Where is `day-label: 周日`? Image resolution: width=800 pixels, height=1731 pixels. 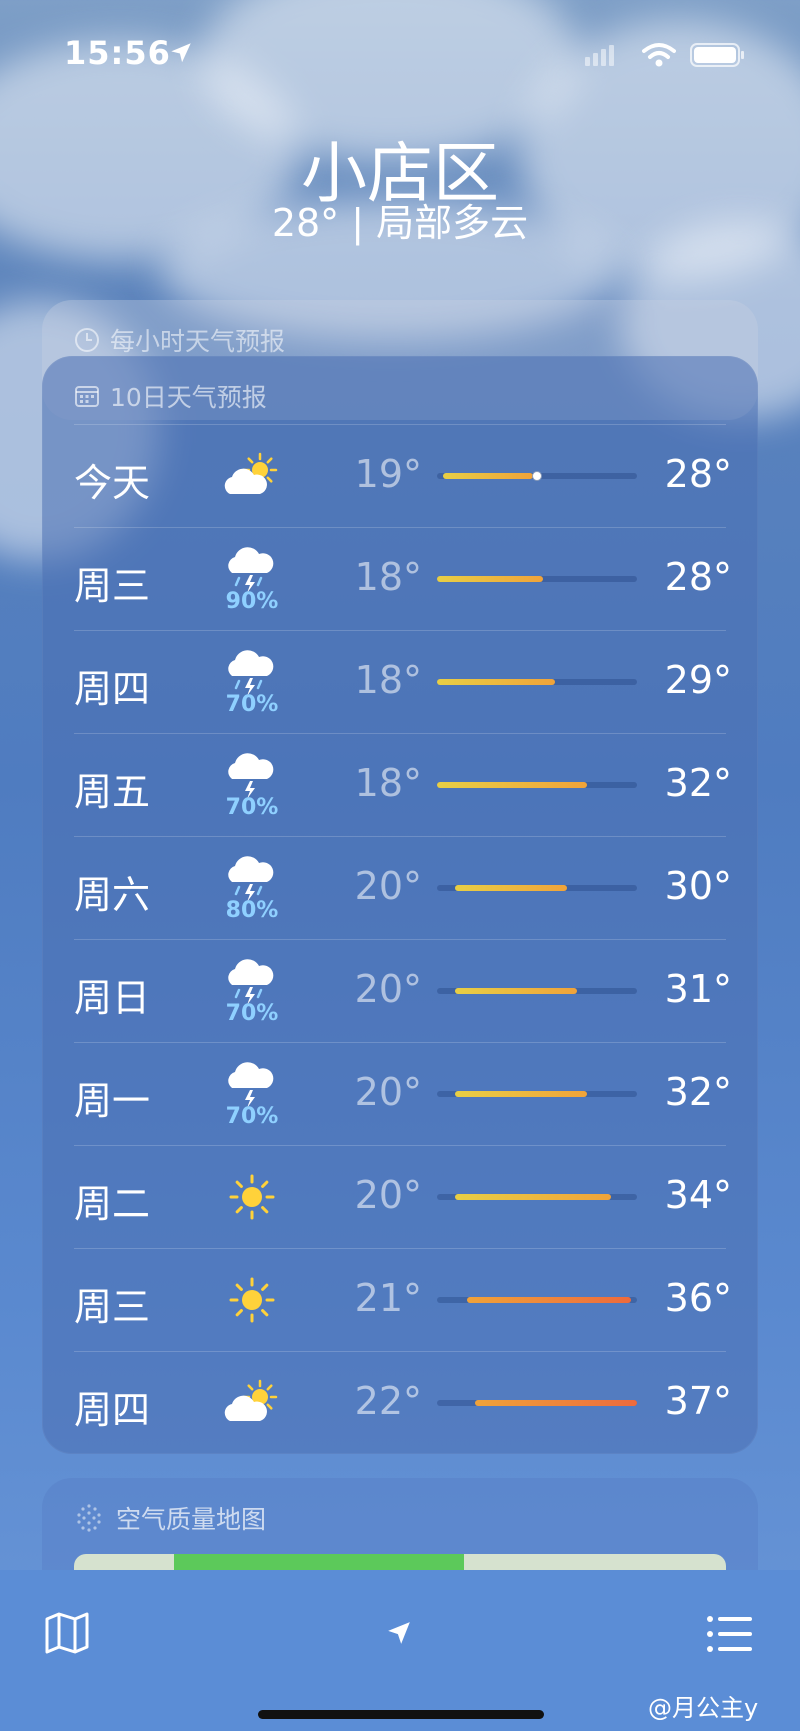 day-label: 周日 is located at coordinates (112, 998).